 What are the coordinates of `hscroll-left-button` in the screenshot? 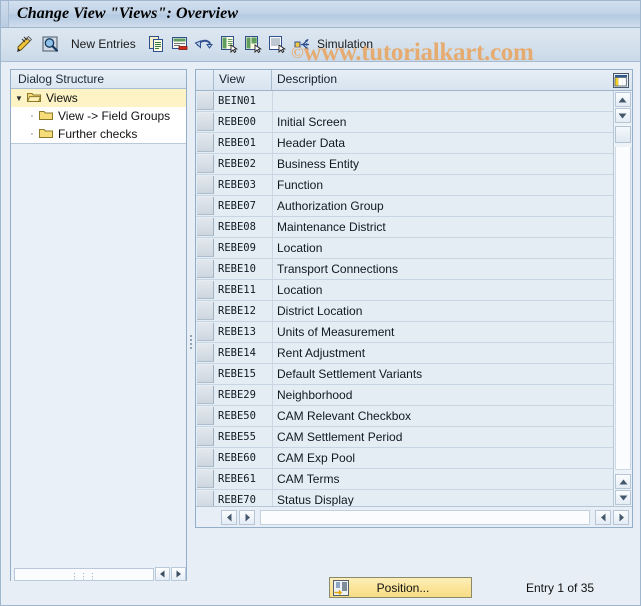 It's located at (229, 517).